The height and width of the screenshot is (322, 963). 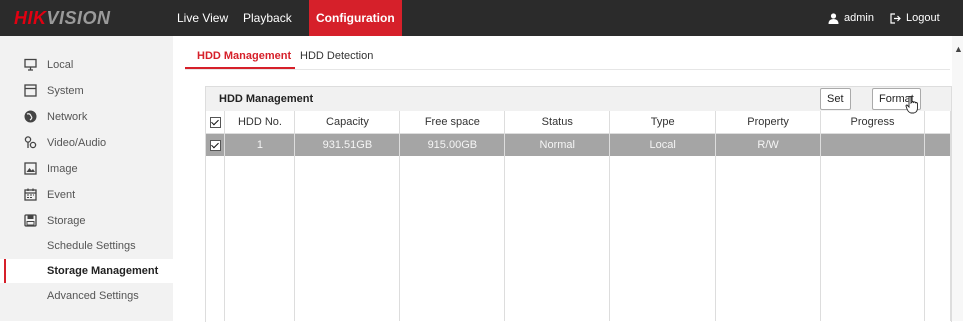 I want to click on storage-disk-icon, so click(x=30, y=220).